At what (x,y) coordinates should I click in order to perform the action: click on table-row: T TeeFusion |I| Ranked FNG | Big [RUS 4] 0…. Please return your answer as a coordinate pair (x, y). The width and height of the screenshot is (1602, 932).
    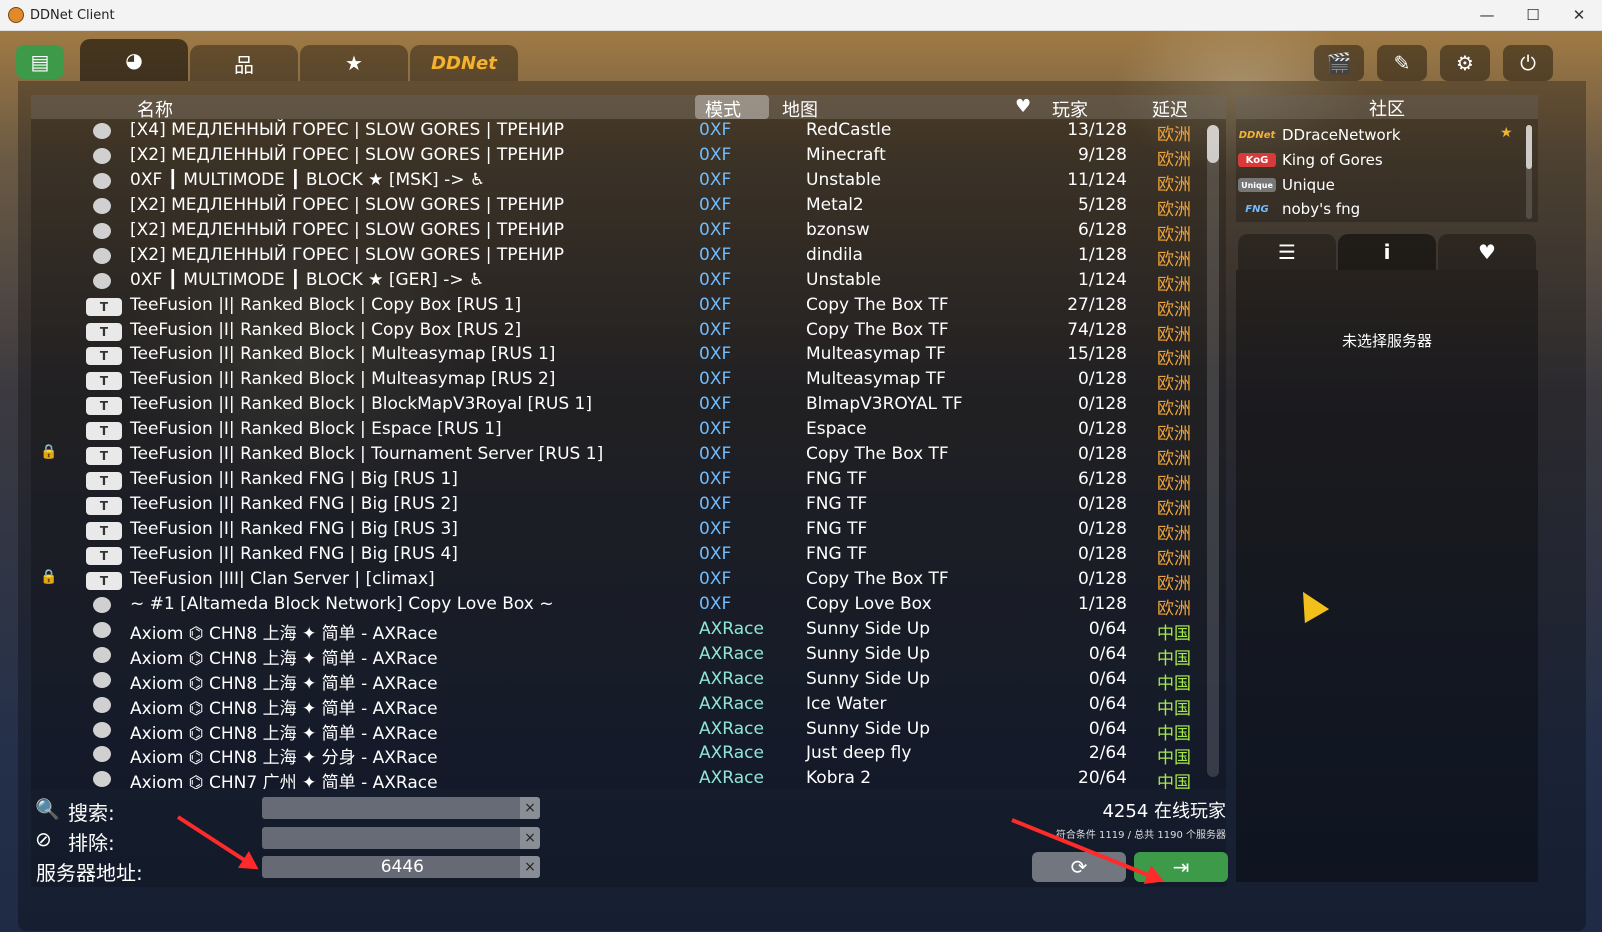
    Looking at the image, I should click on (628, 556).